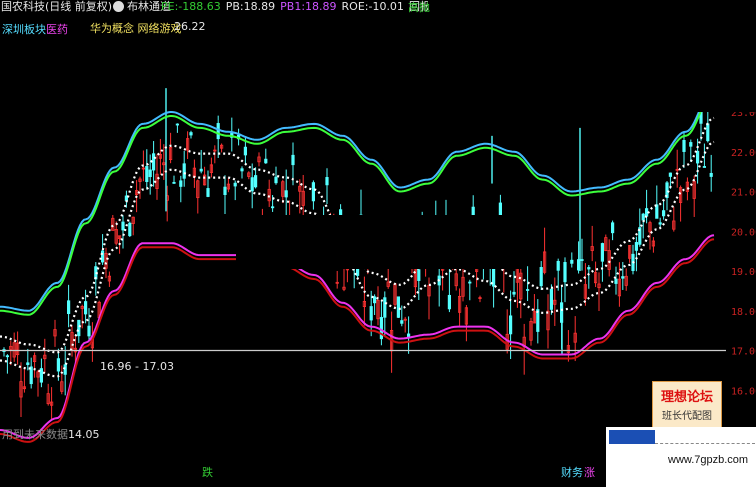 The width and height of the screenshot is (756, 487). I want to click on metric-1: PB:18.89, so click(250, 6).